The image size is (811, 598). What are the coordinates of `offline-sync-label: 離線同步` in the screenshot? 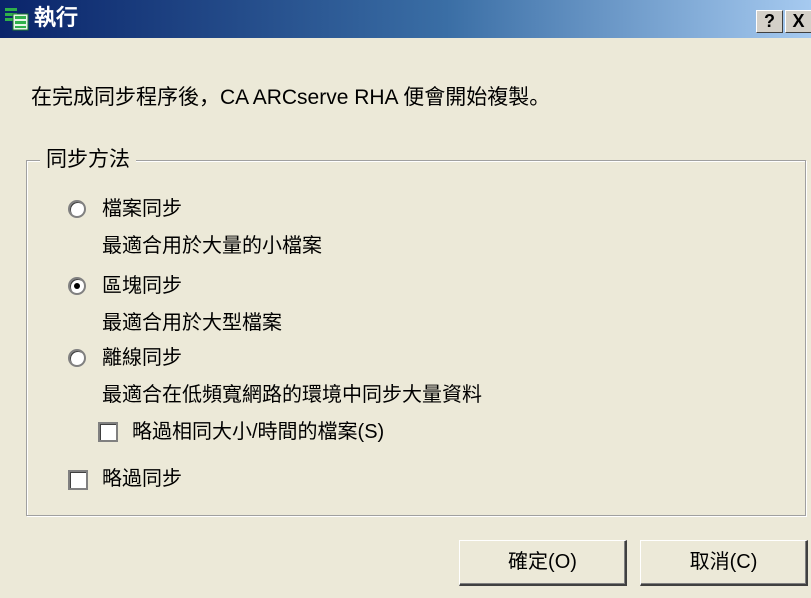 It's located at (142, 358).